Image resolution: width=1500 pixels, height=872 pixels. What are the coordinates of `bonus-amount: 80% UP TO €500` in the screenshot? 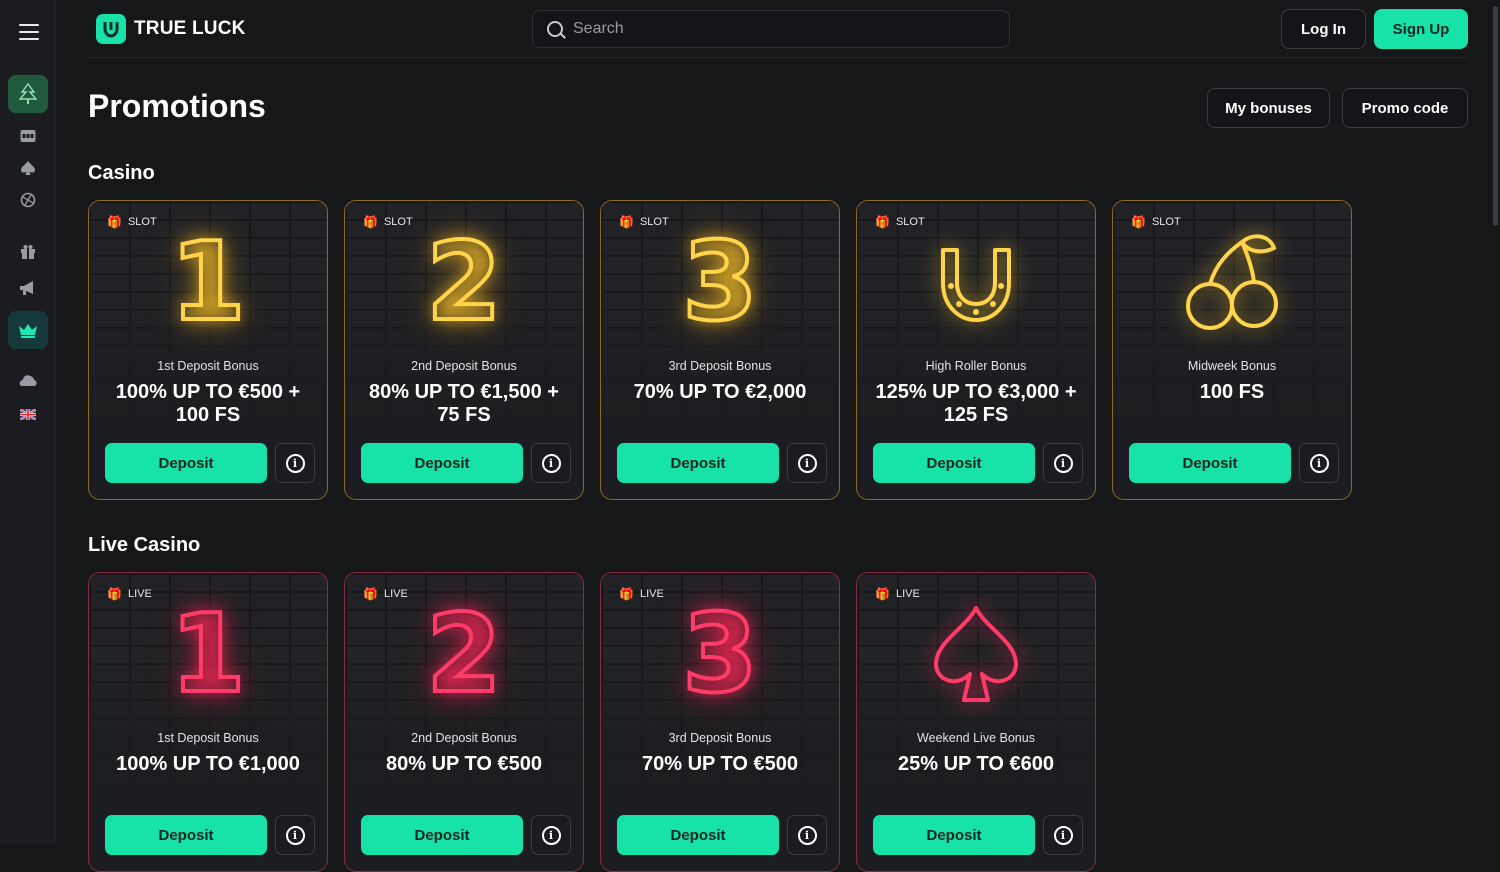 It's located at (464, 764).